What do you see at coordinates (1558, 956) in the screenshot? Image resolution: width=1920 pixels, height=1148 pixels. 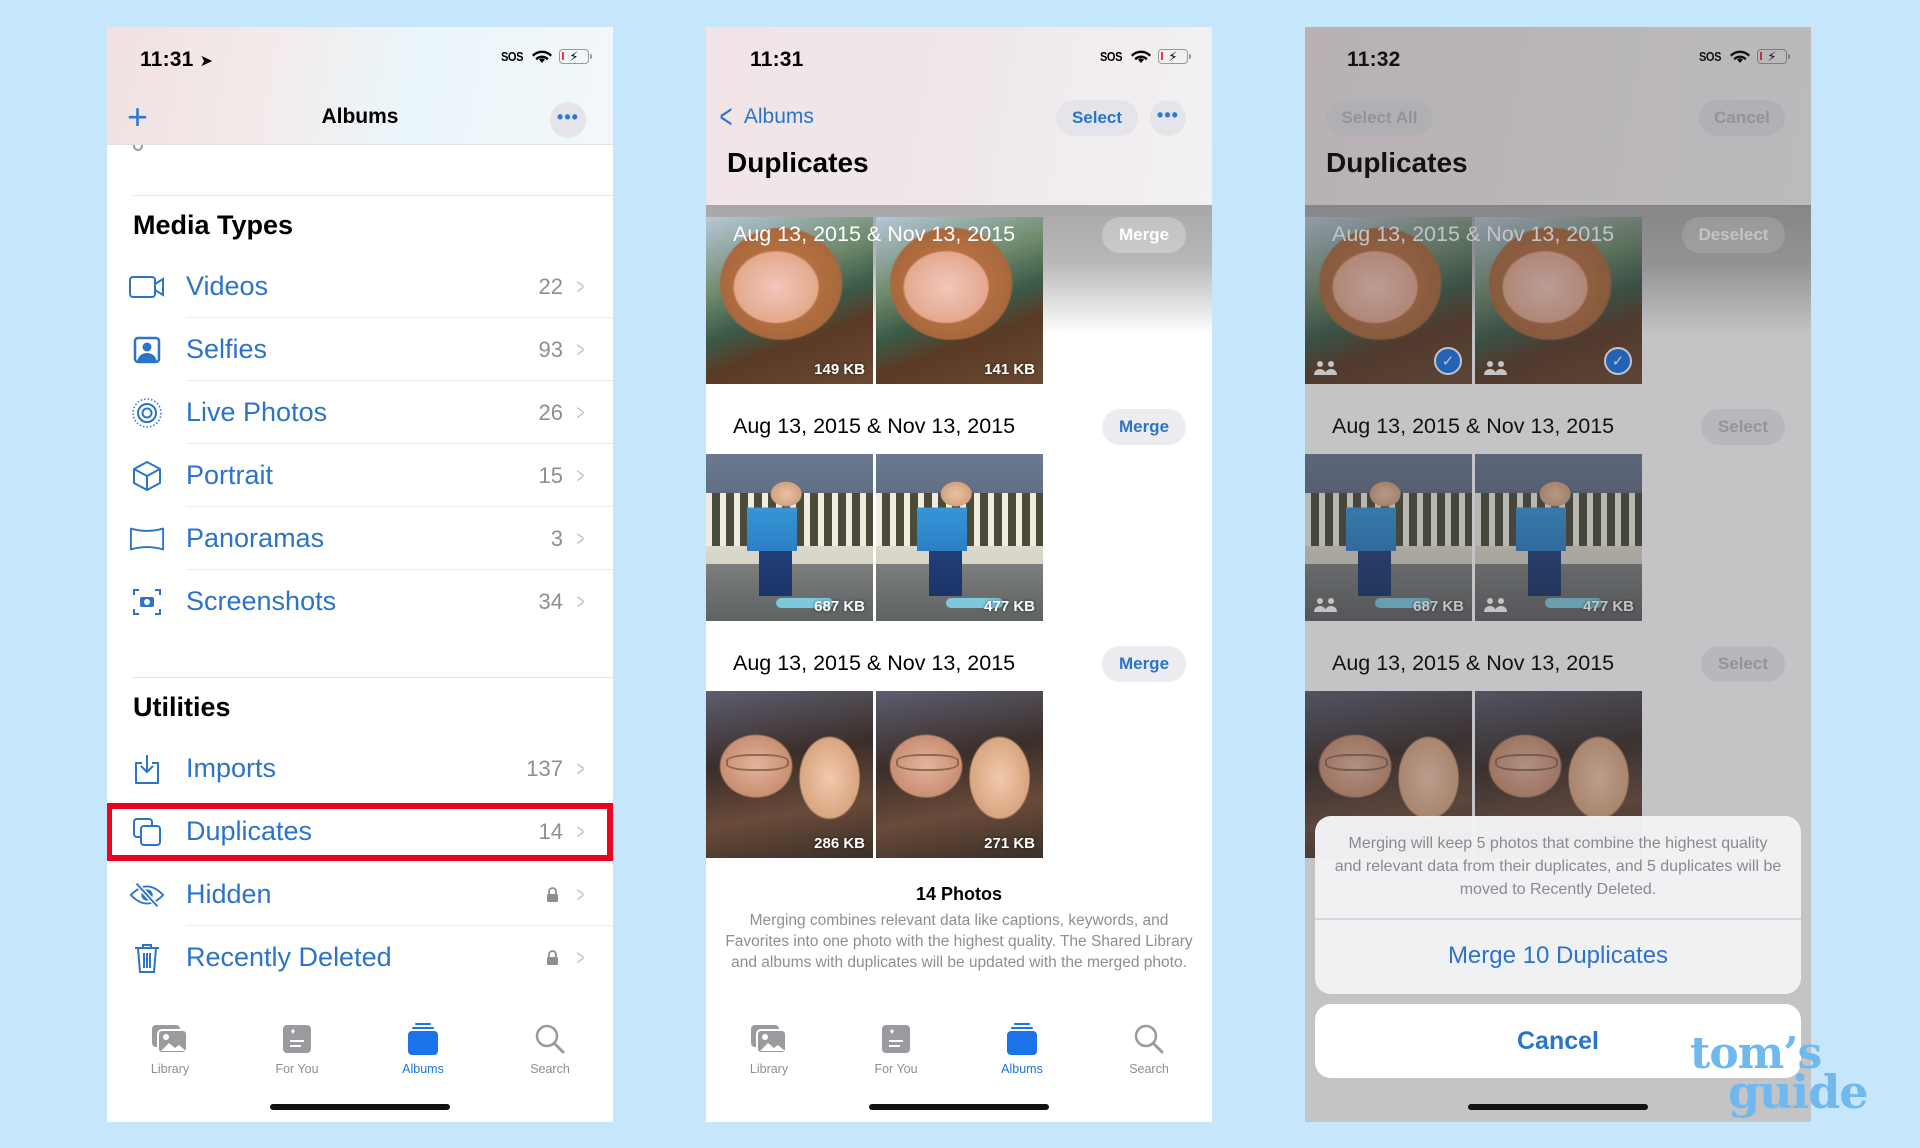 I see `merge-duplicates-button: Merge 10 Duplicates` at bounding box center [1558, 956].